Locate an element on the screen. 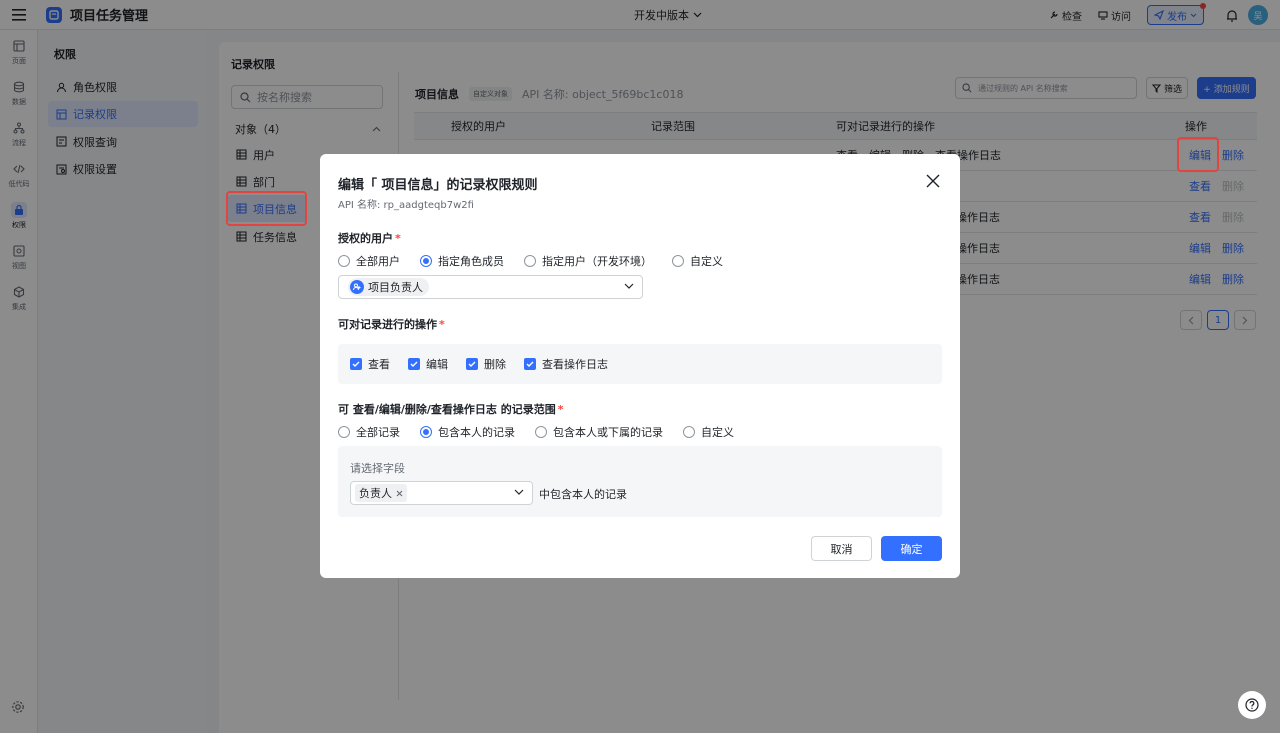 This screenshot has width=1280, height=733. dialog-title: 编辑「 项目信息」的记录权限规则 is located at coordinates (438, 185).